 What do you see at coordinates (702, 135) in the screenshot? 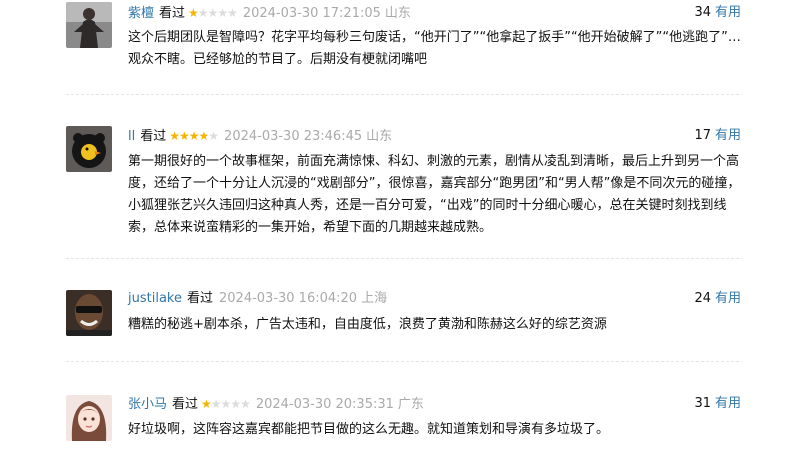
I see `vote-count: 17` at bounding box center [702, 135].